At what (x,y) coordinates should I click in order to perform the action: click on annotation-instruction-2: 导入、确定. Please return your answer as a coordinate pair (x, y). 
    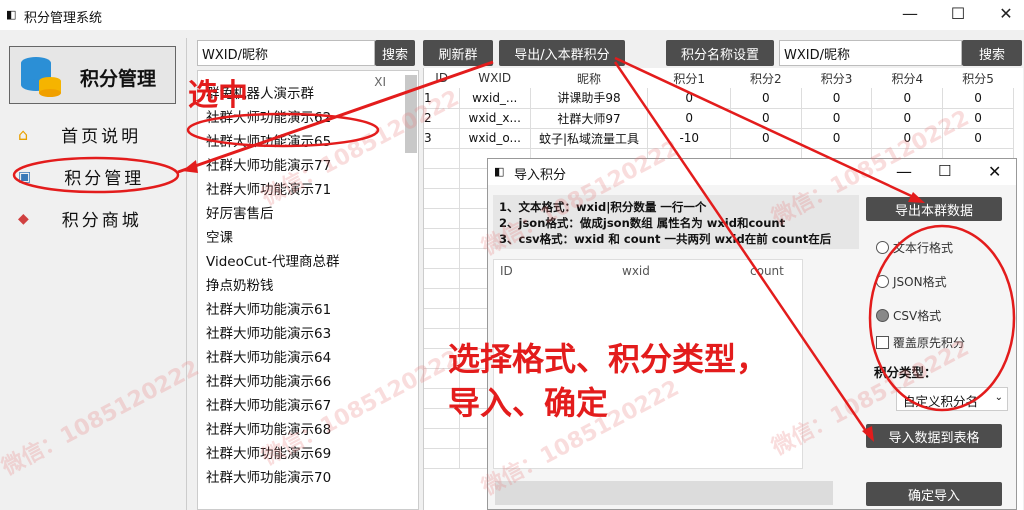
    Looking at the image, I should click on (528, 403).